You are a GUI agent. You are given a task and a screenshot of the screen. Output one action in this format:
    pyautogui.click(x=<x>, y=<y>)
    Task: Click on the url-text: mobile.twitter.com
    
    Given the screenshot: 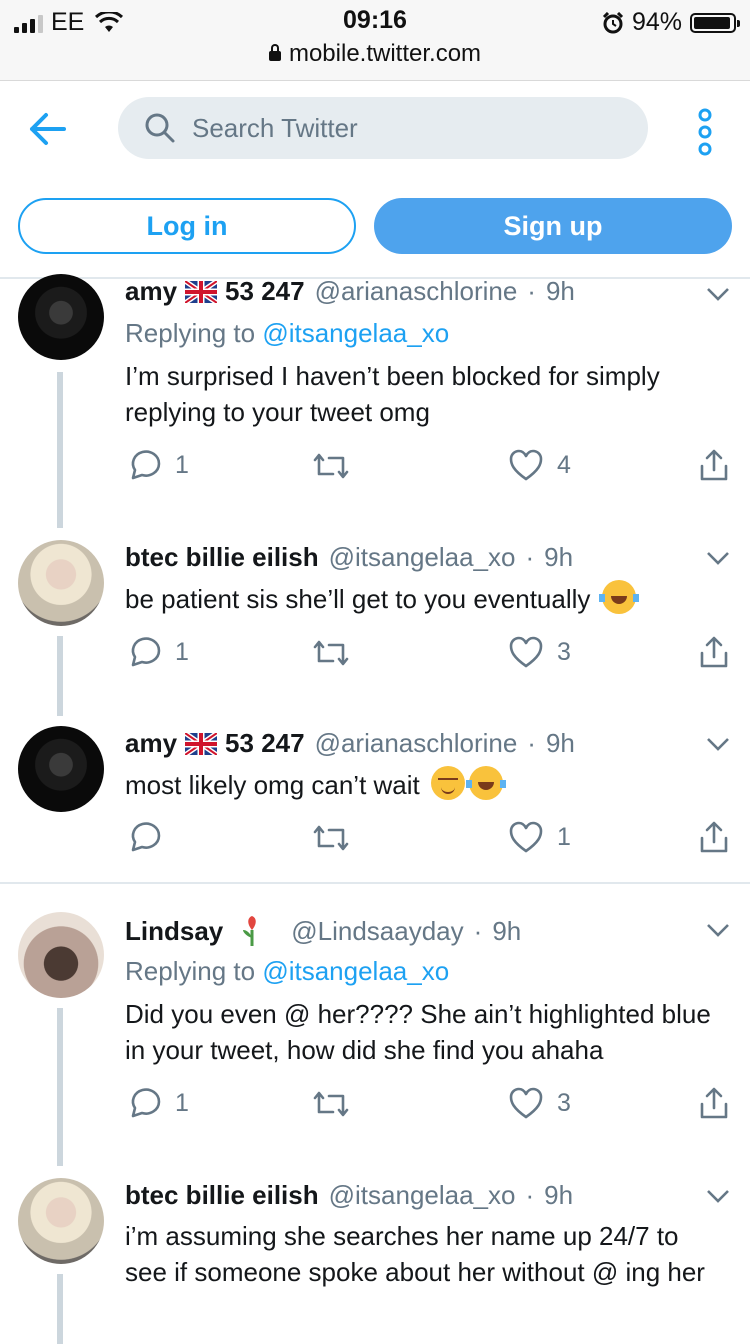 What is the action you would take?
    pyautogui.click(x=385, y=53)
    